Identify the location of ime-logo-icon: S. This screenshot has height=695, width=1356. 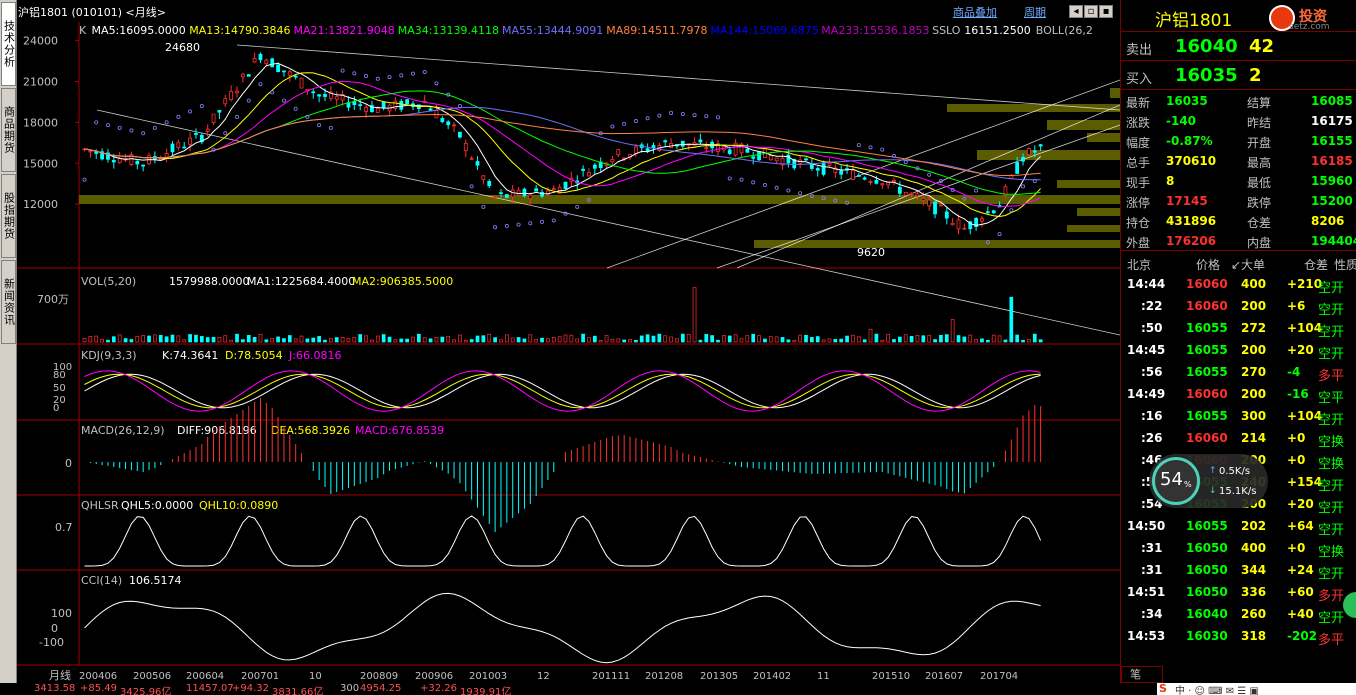
(1163, 688).